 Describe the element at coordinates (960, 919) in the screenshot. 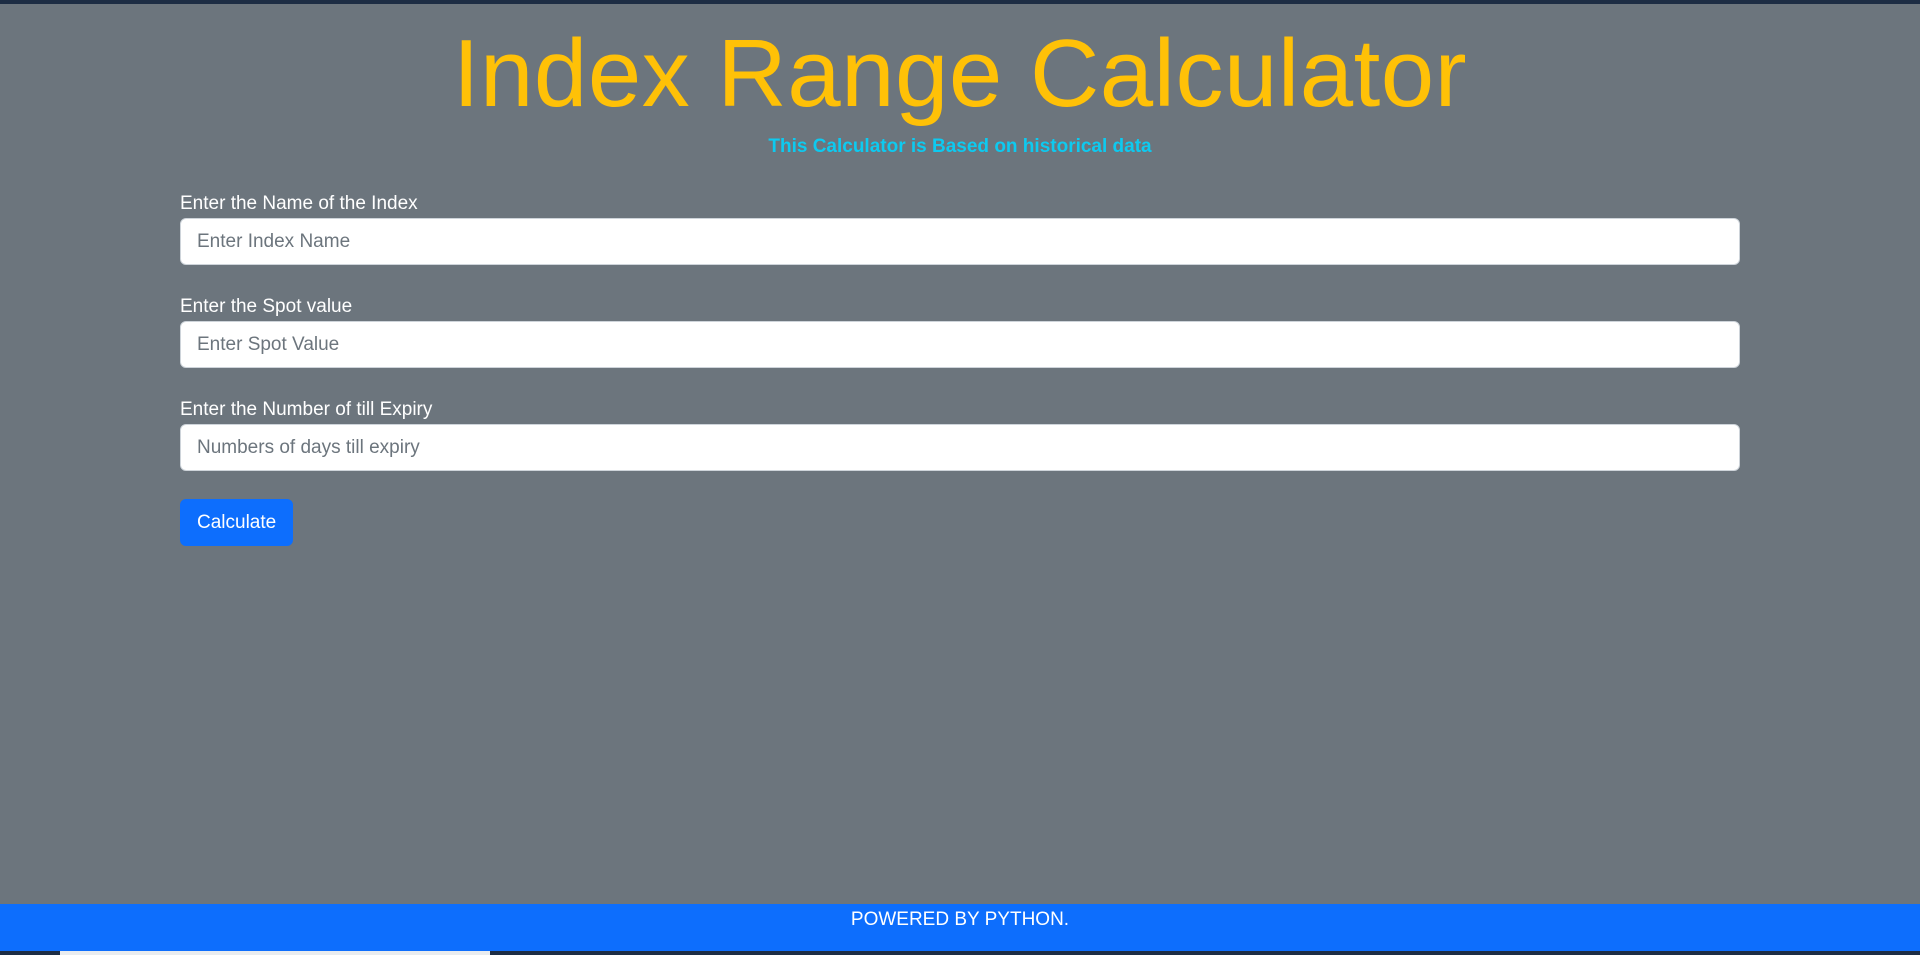

I see `footer-text: POWERED BY PYTHON.` at that location.